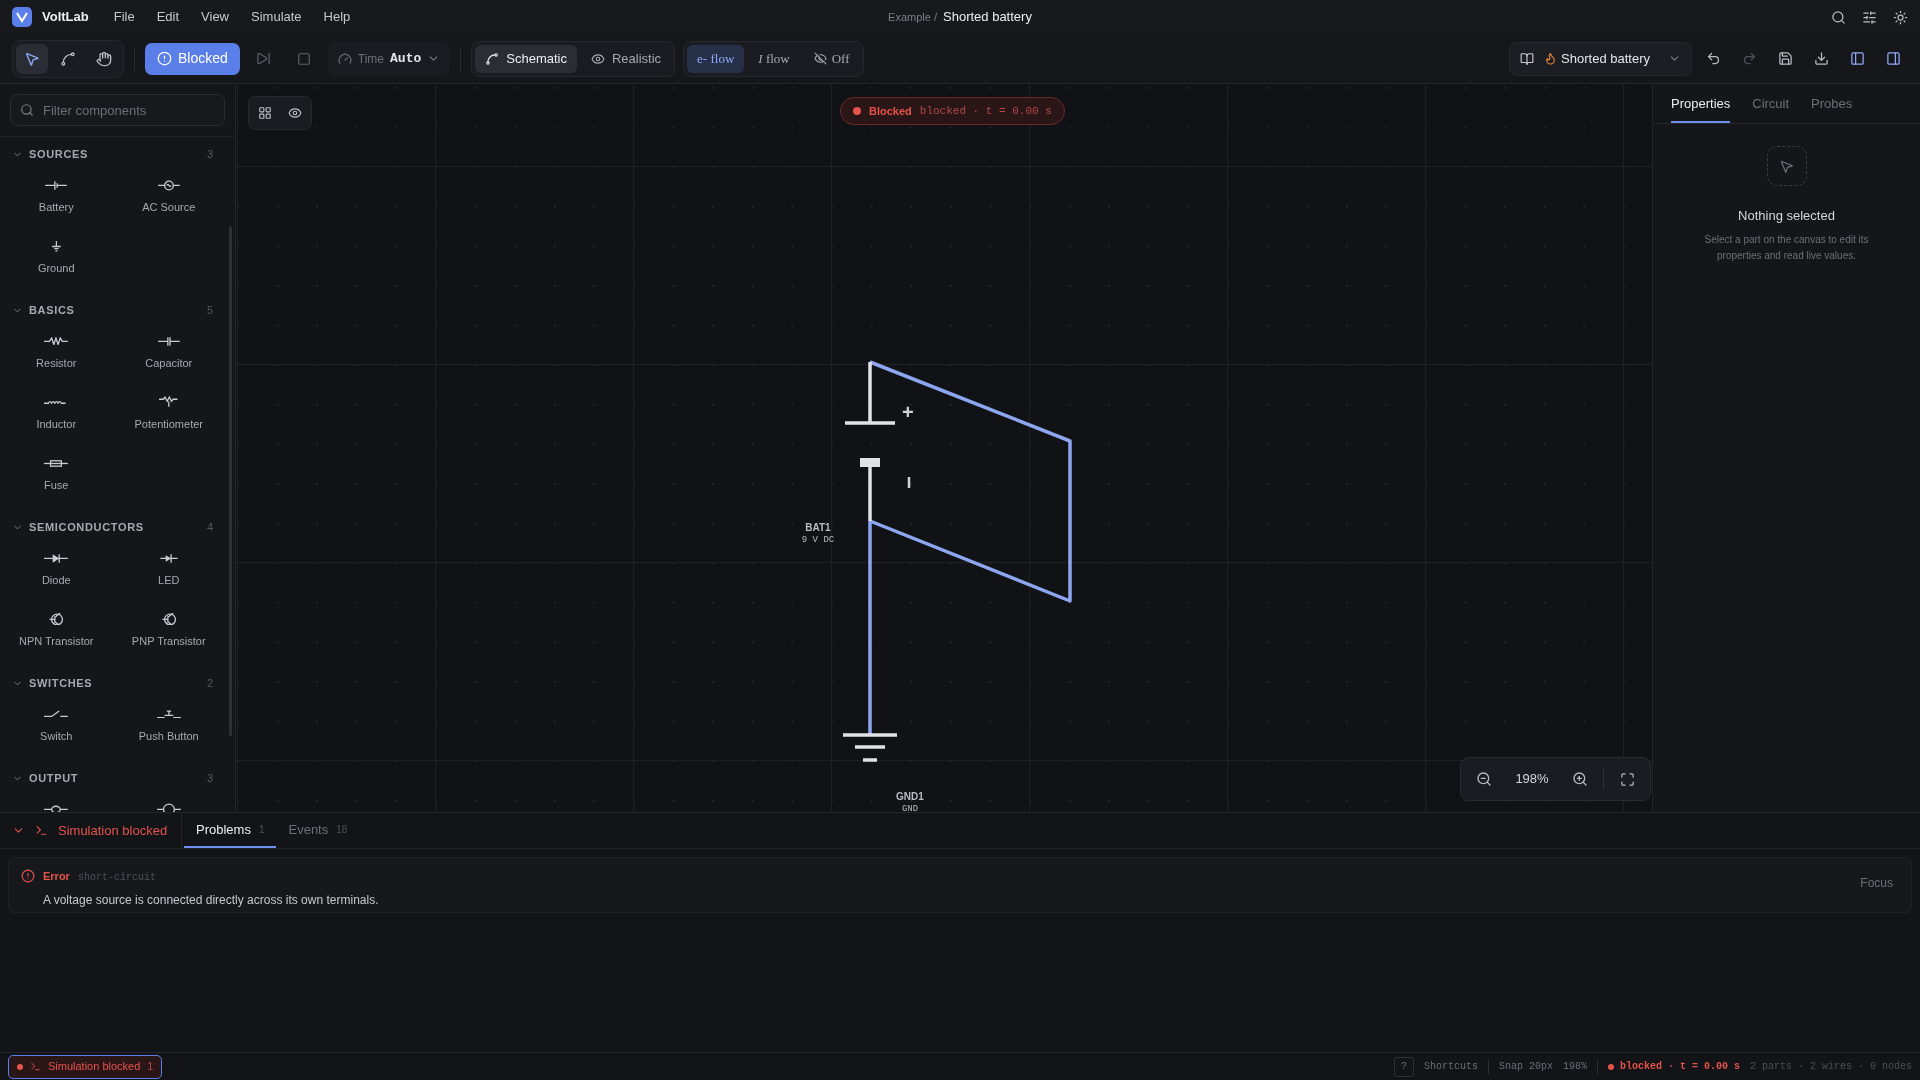 The image size is (1920, 1080). I want to click on component-item: LED, so click(168, 574).